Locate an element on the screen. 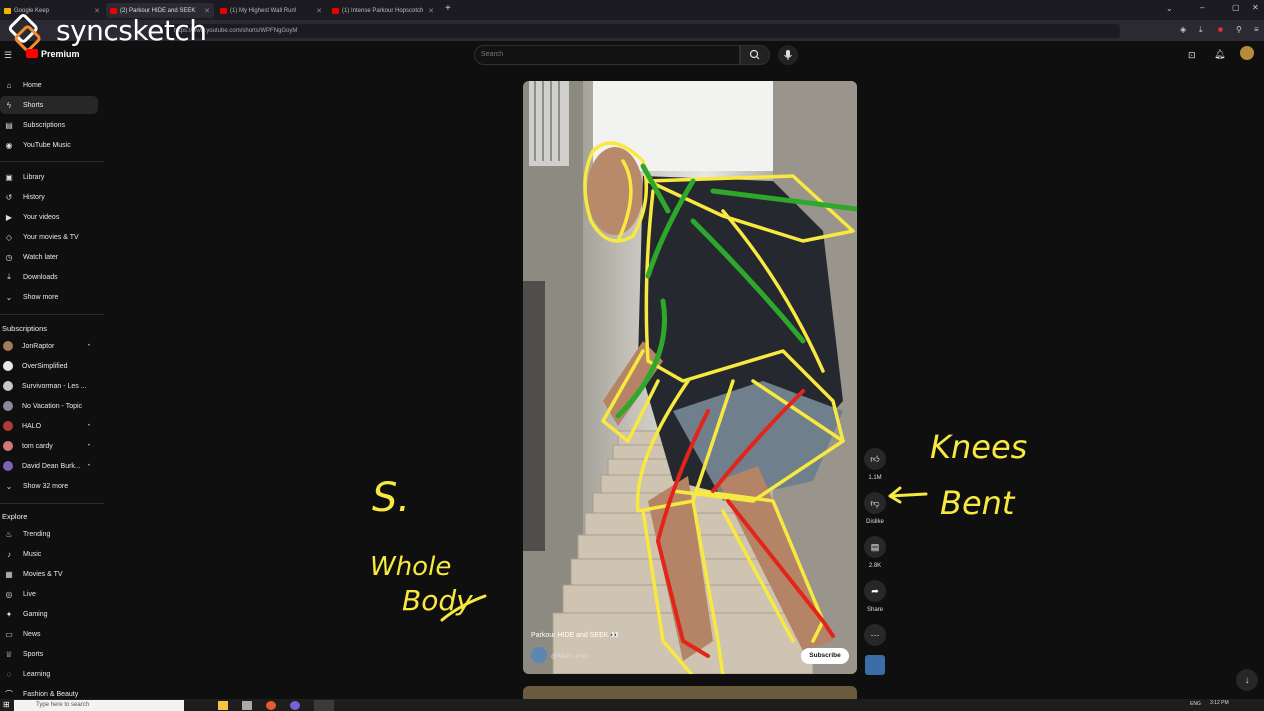 This screenshot has width=1264, height=711. subscription-item: HALO • is located at coordinates (49, 426).